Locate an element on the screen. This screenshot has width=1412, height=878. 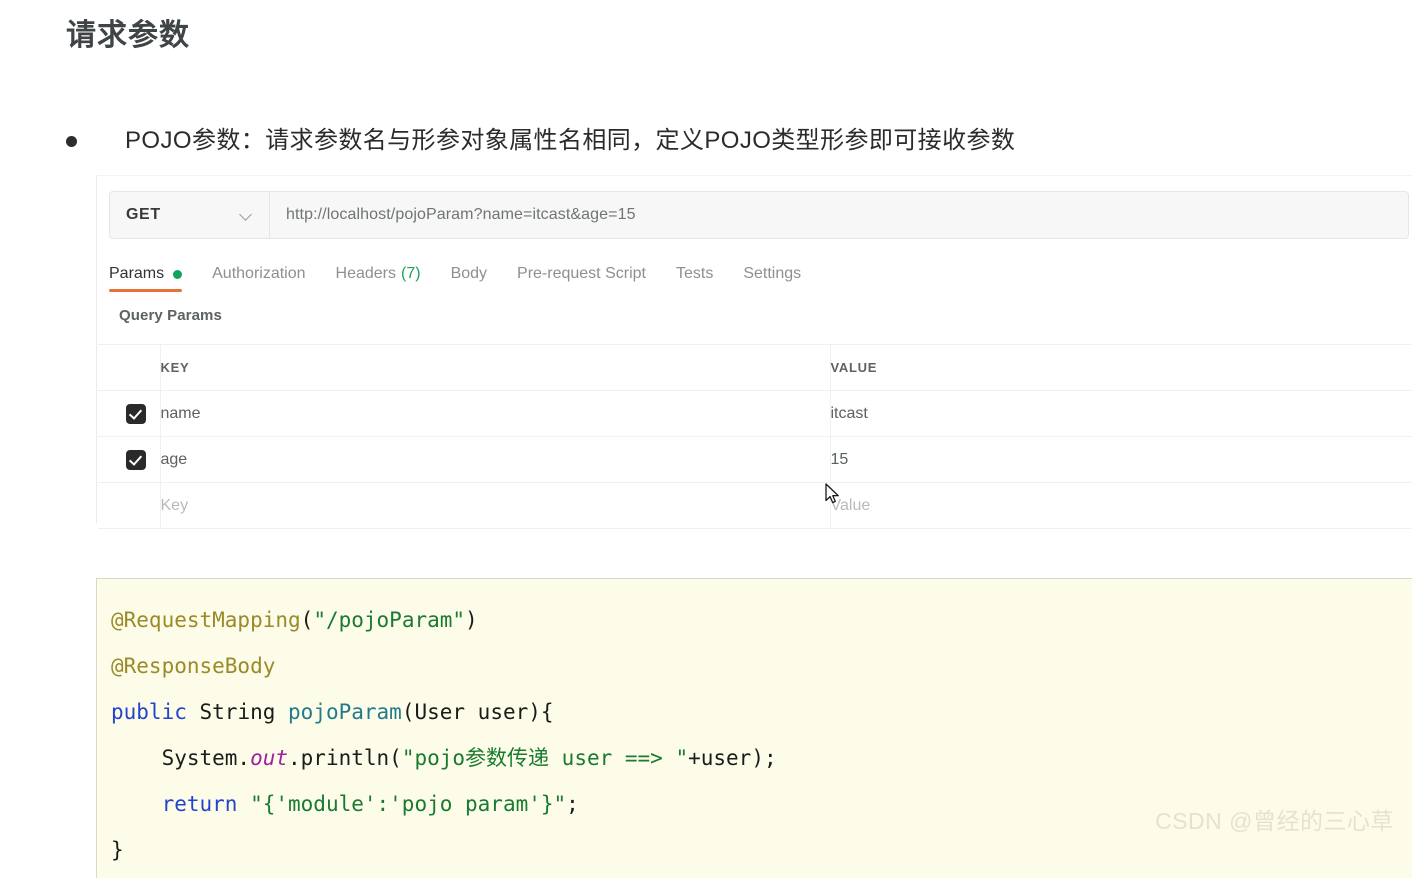
tab-pre-request-script: Pre-request Script is located at coordinates (581, 278).